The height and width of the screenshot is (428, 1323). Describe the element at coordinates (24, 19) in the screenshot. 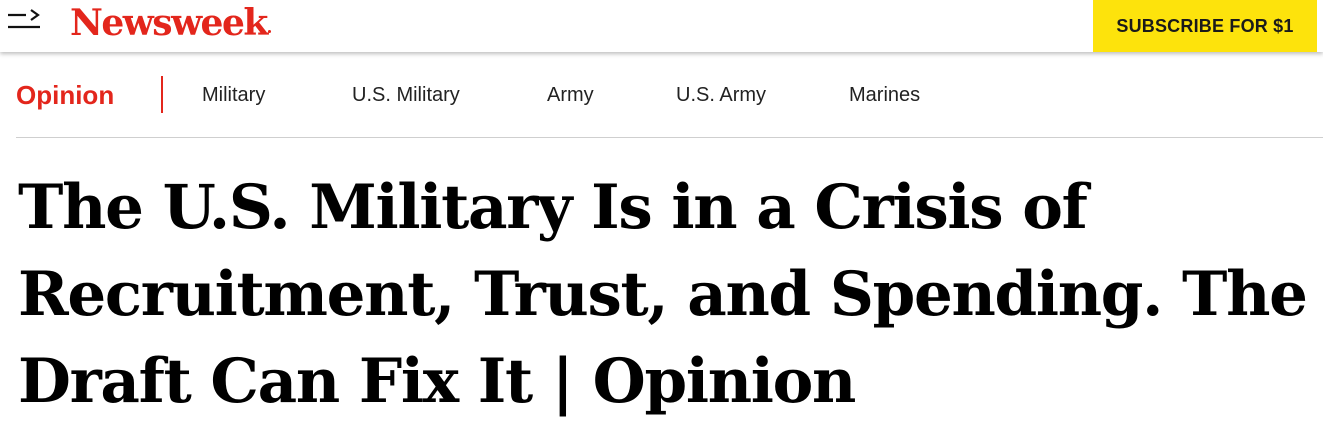

I see `menu-arrow-icon` at that location.